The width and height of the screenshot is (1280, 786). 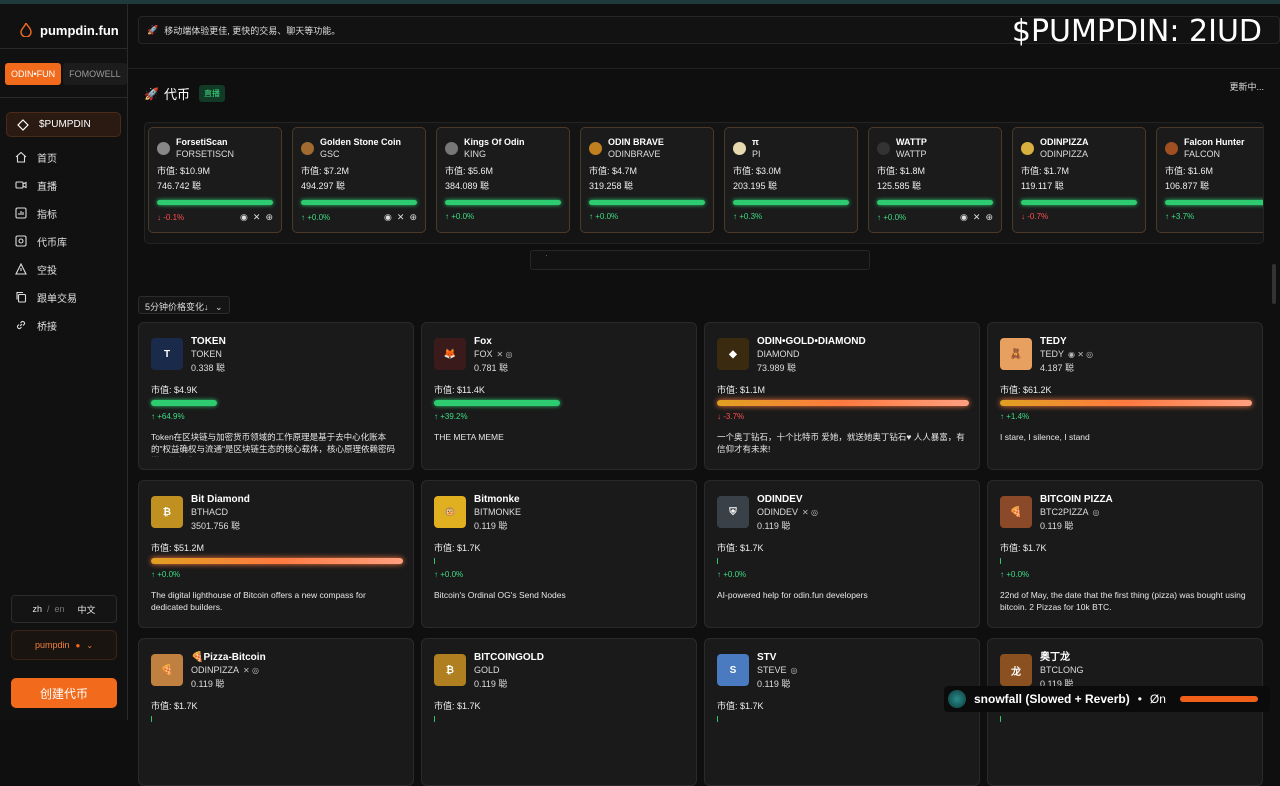 I want to click on nav-item-copy-trade: 跟单交易, so click(x=63, y=297).